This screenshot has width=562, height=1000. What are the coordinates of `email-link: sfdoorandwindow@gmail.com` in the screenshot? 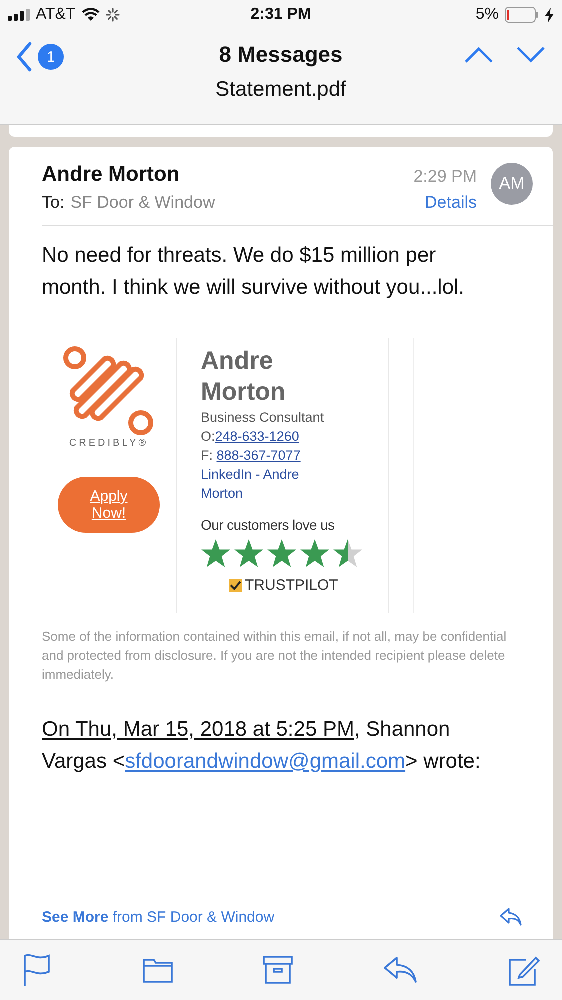 It's located at (265, 761).